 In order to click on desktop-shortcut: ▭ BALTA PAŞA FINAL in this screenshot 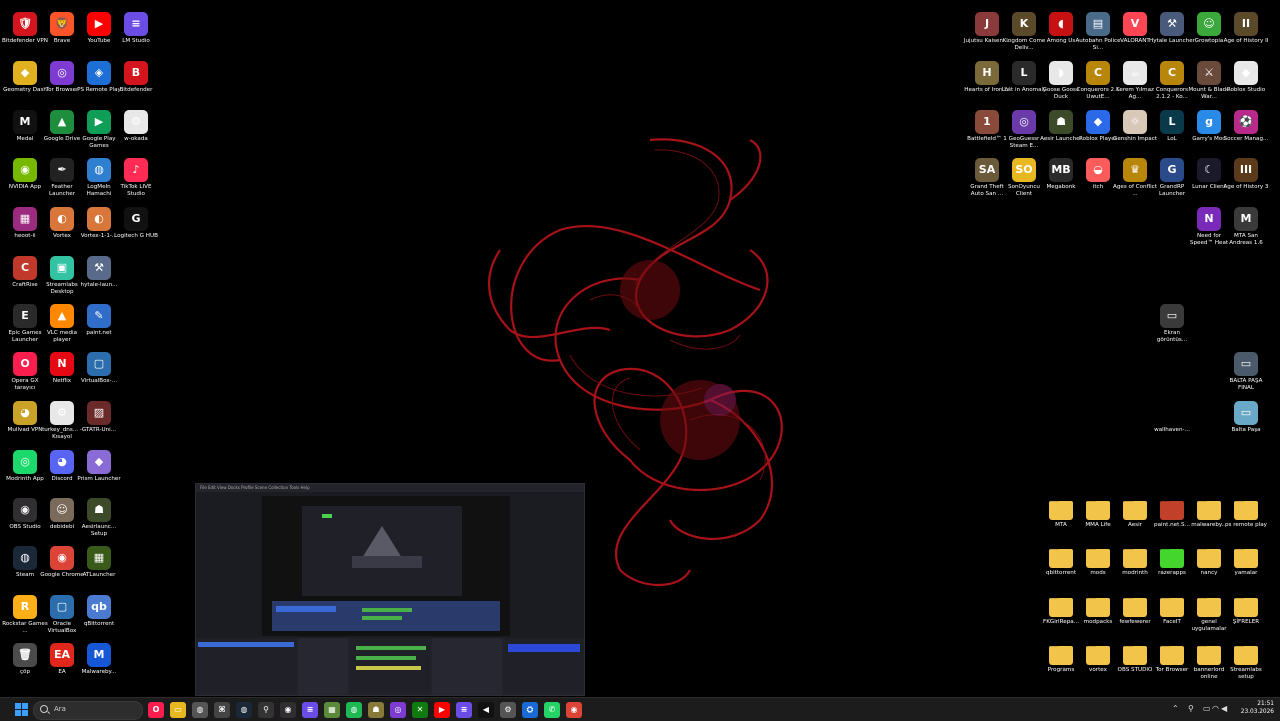, I will do `click(1246, 377)`.